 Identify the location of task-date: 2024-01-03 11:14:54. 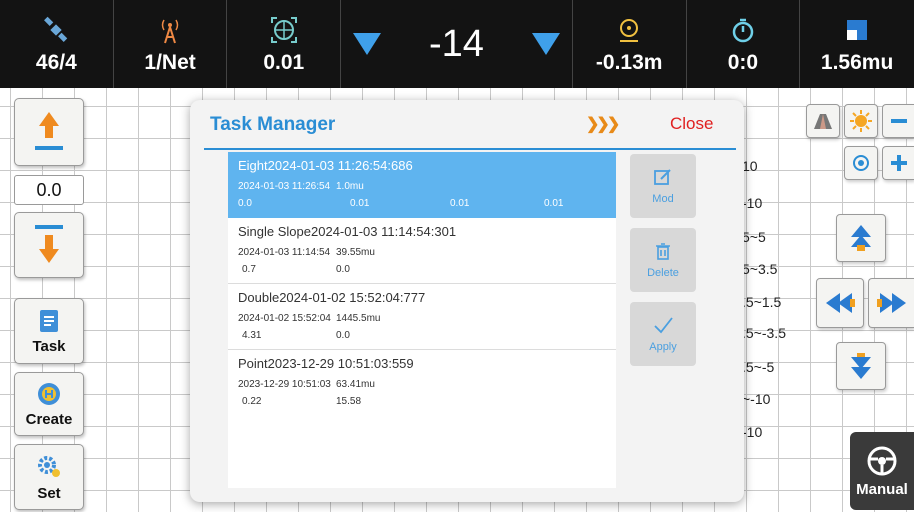
(284, 252).